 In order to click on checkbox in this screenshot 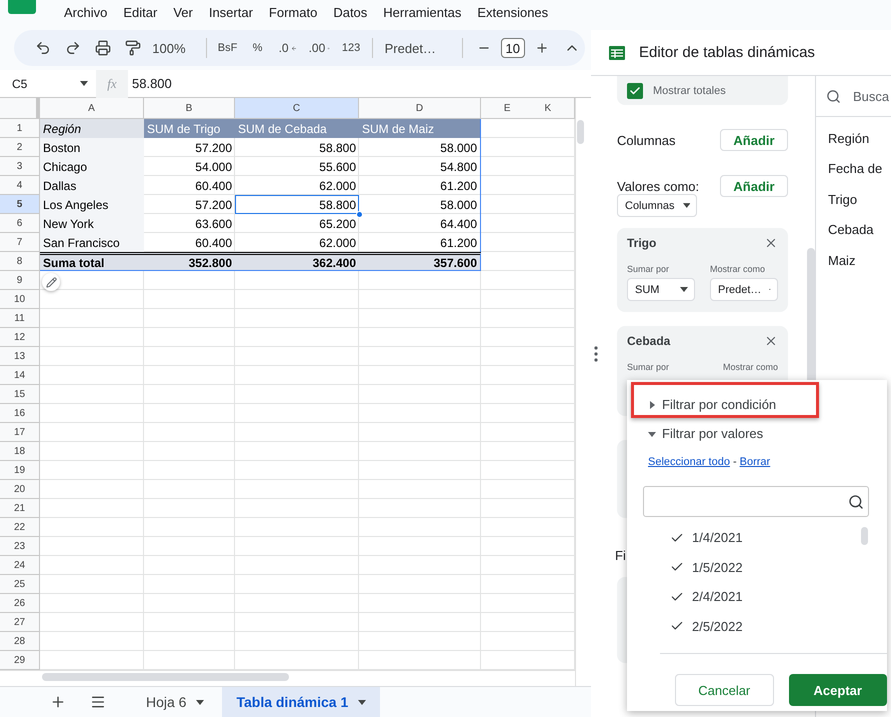, I will do `click(635, 90)`.